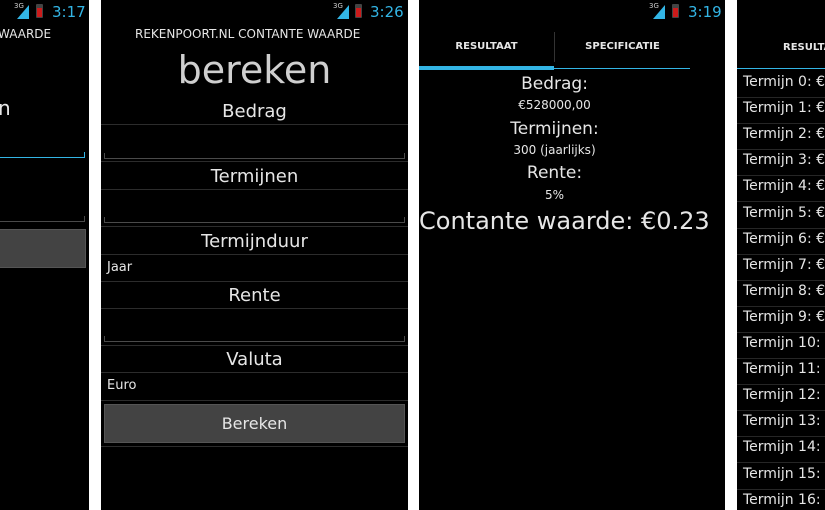 The height and width of the screenshot is (510, 825). I want to click on termijn-list-item: Termijn 3: €0, so click(784, 160).